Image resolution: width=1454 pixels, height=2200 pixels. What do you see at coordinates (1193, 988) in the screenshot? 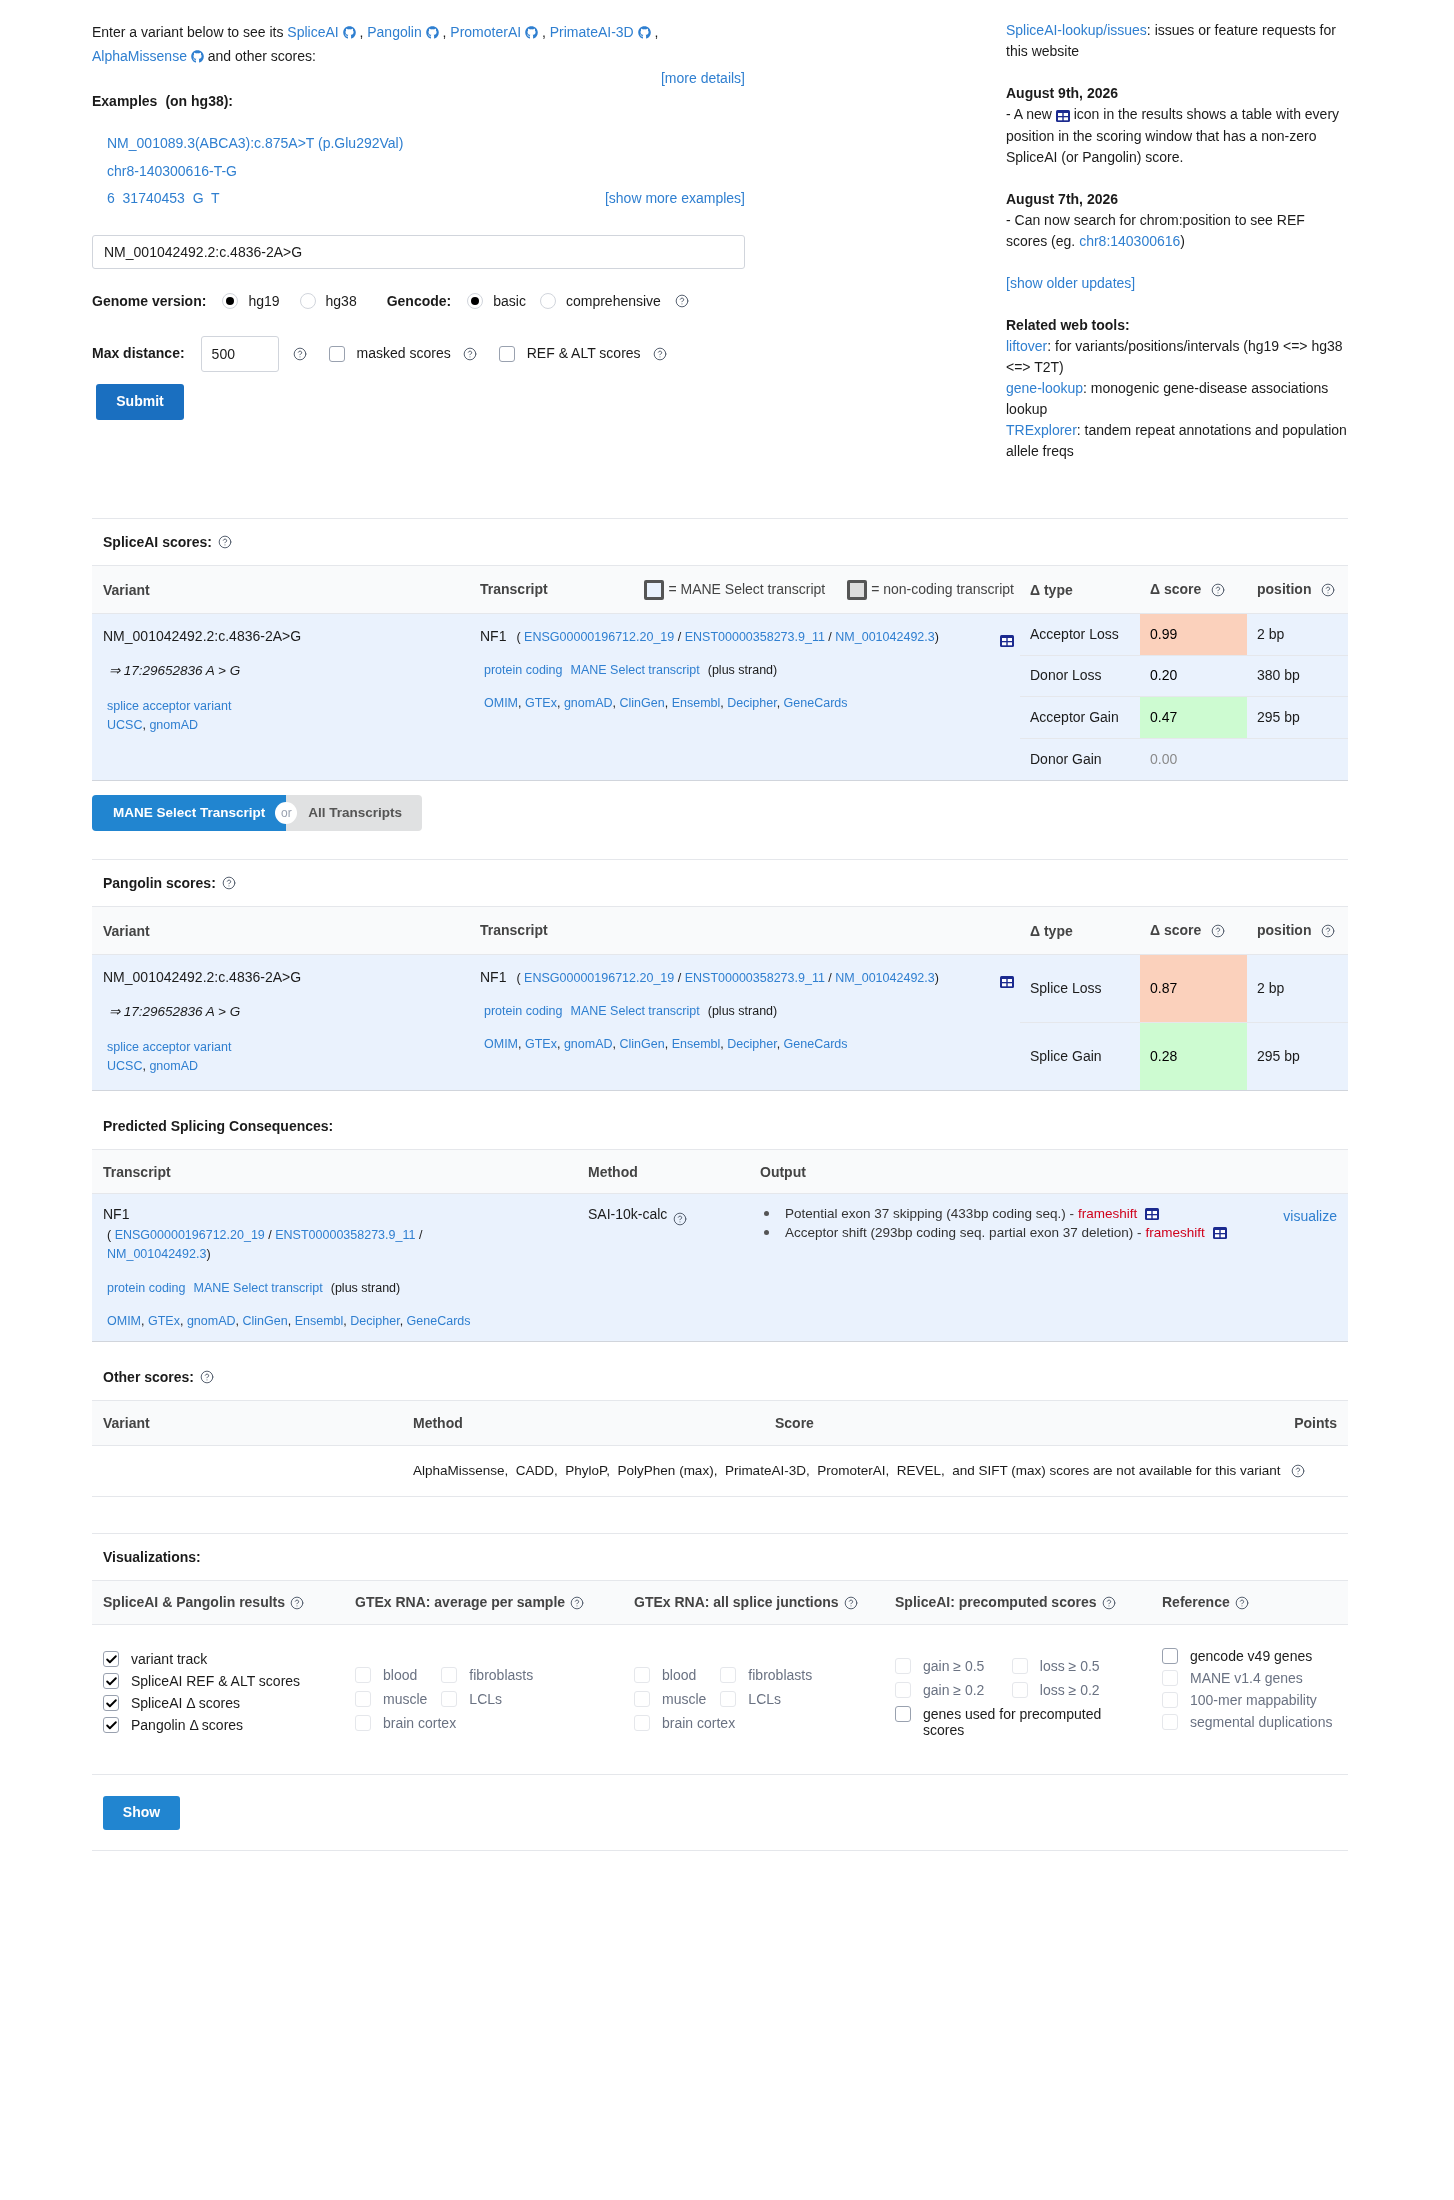
I see `score-cell: 0.87` at bounding box center [1193, 988].